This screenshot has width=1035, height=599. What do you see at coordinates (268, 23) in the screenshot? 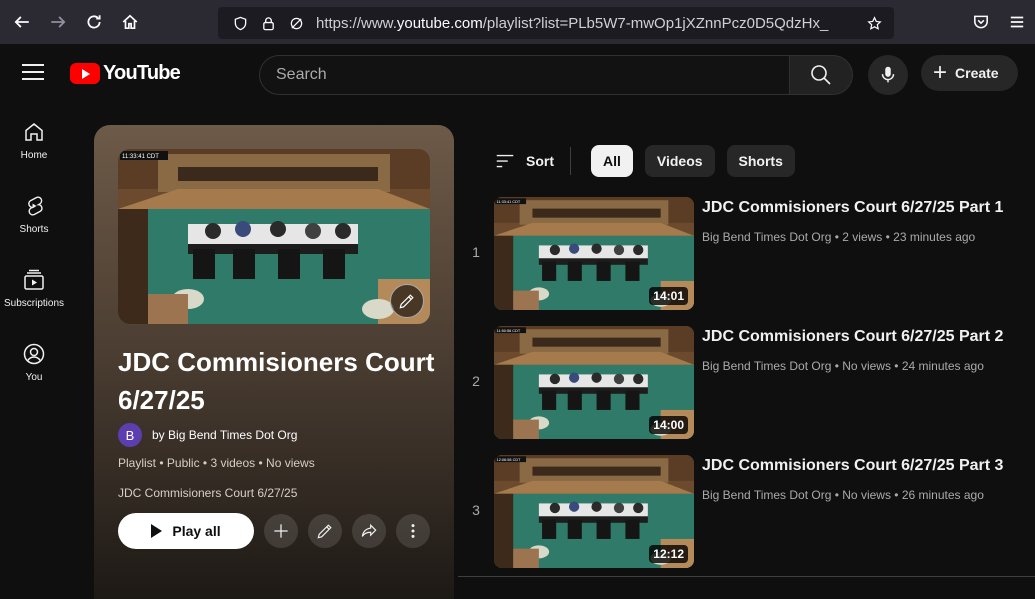
I see `lock-icon` at bounding box center [268, 23].